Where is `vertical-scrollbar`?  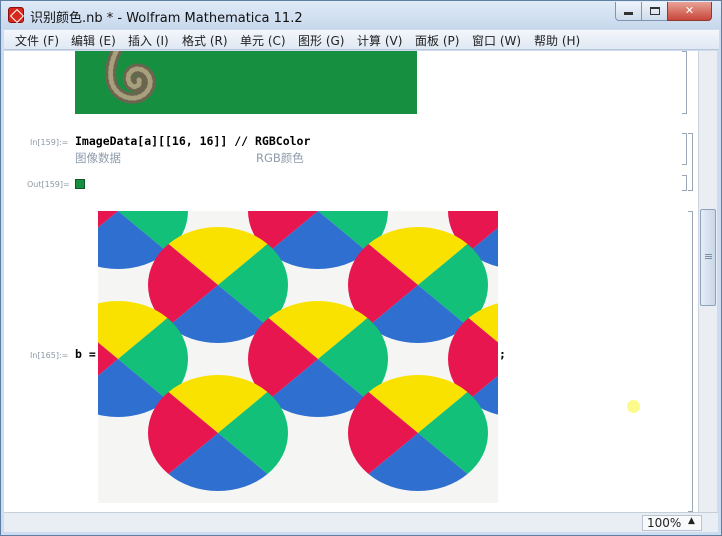 vertical-scrollbar is located at coordinates (707, 281).